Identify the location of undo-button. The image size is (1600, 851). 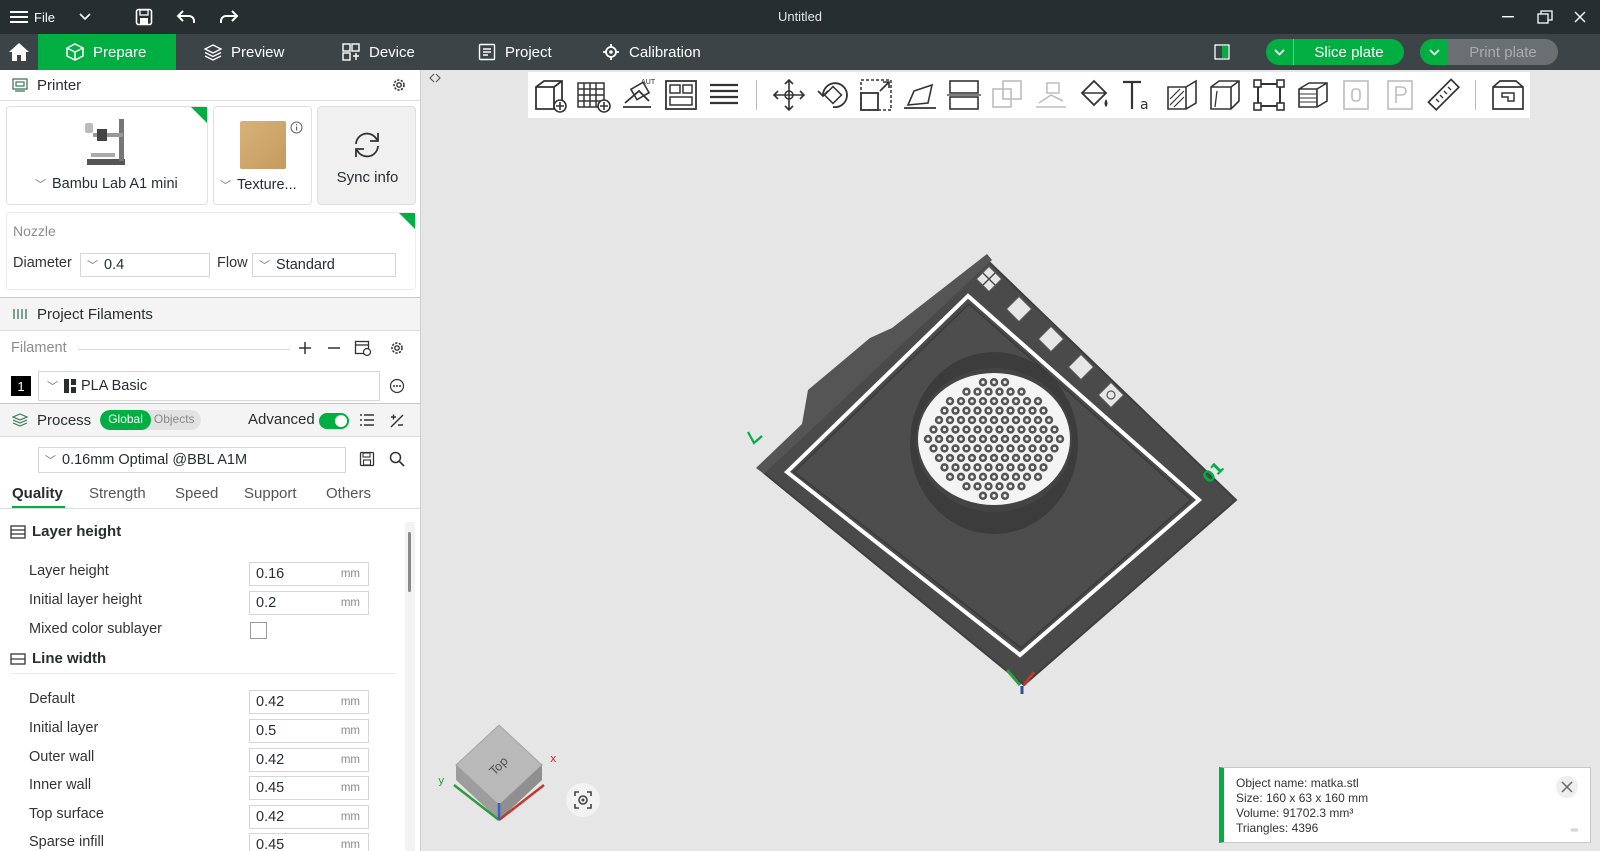
(186, 17).